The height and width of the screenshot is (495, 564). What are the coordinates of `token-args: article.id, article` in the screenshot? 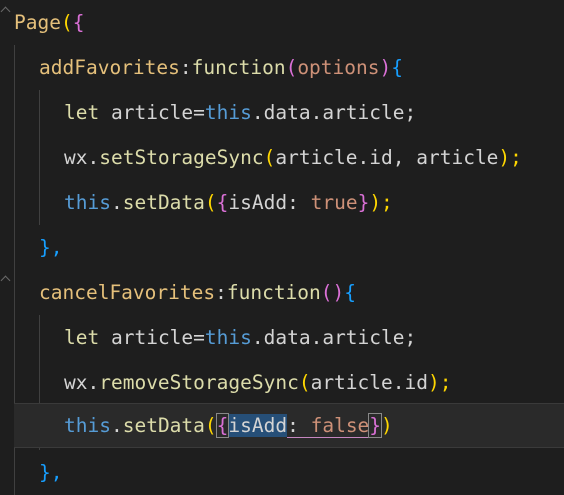 It's located at (387, 157).